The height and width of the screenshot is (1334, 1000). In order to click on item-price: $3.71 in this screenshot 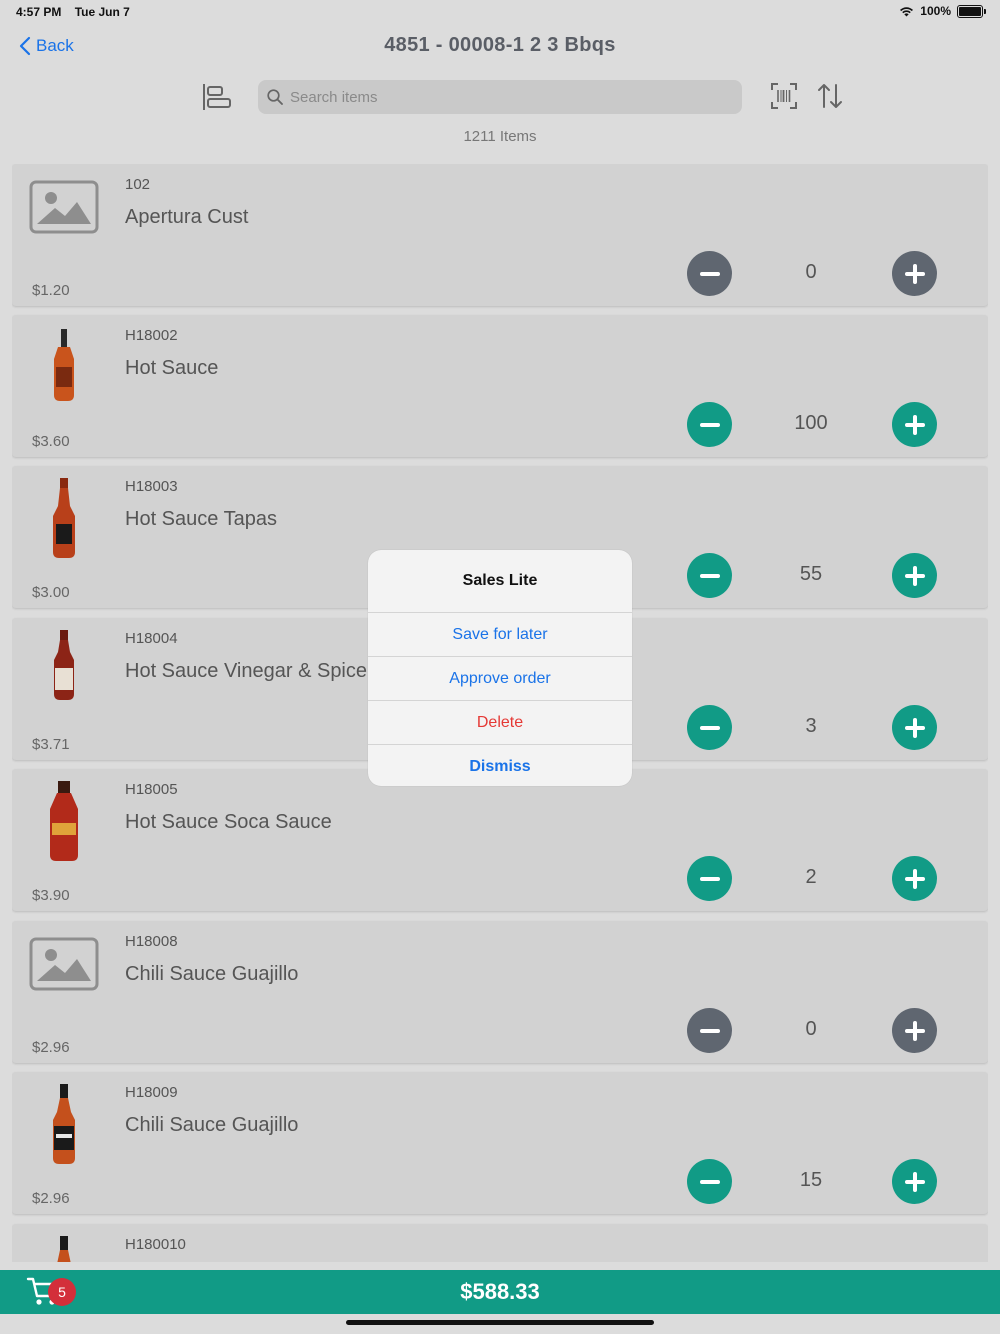, I will do `click(51, 744)`.